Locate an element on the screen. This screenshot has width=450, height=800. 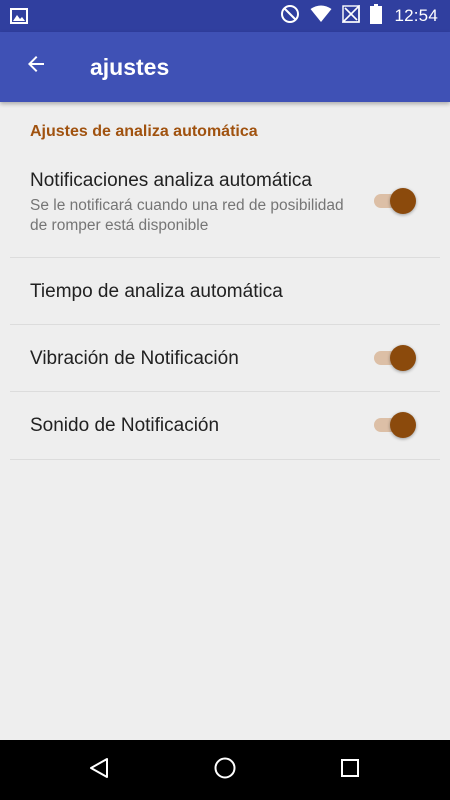
setting-notification-vibration: Vibración de Notificación is located at coordinates (225, 358).